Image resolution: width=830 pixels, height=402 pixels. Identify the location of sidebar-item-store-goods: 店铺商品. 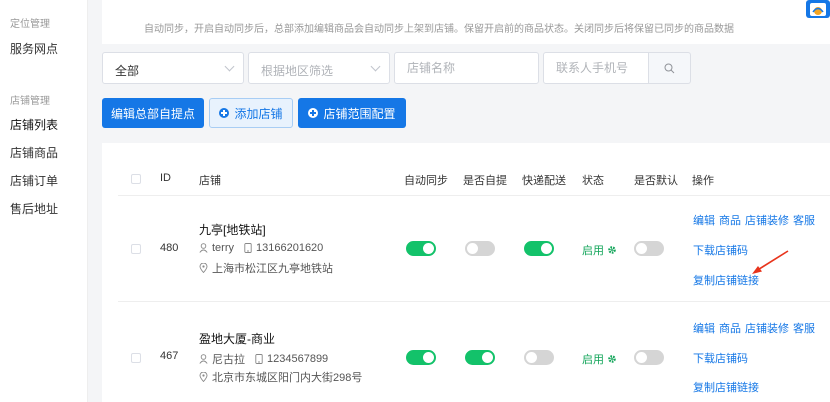
(34, 152).